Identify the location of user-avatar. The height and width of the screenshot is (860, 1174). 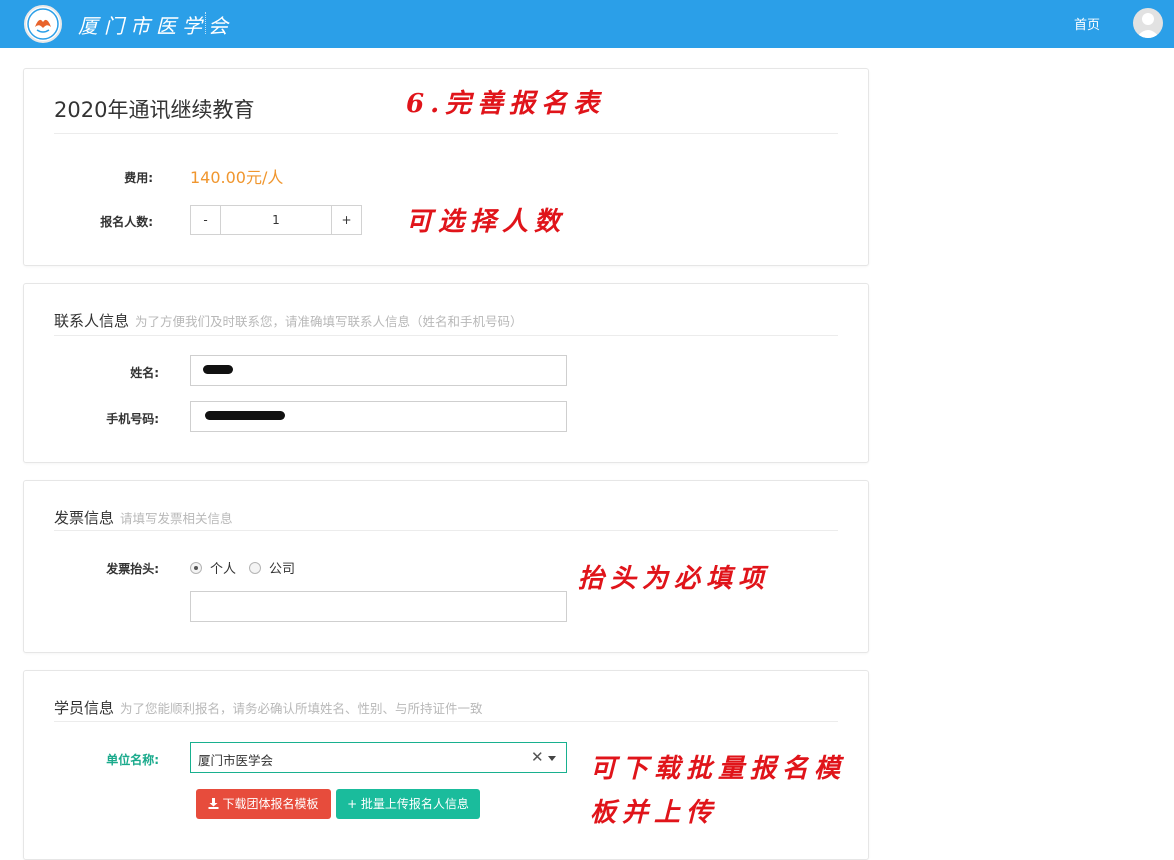
(1148, 23).